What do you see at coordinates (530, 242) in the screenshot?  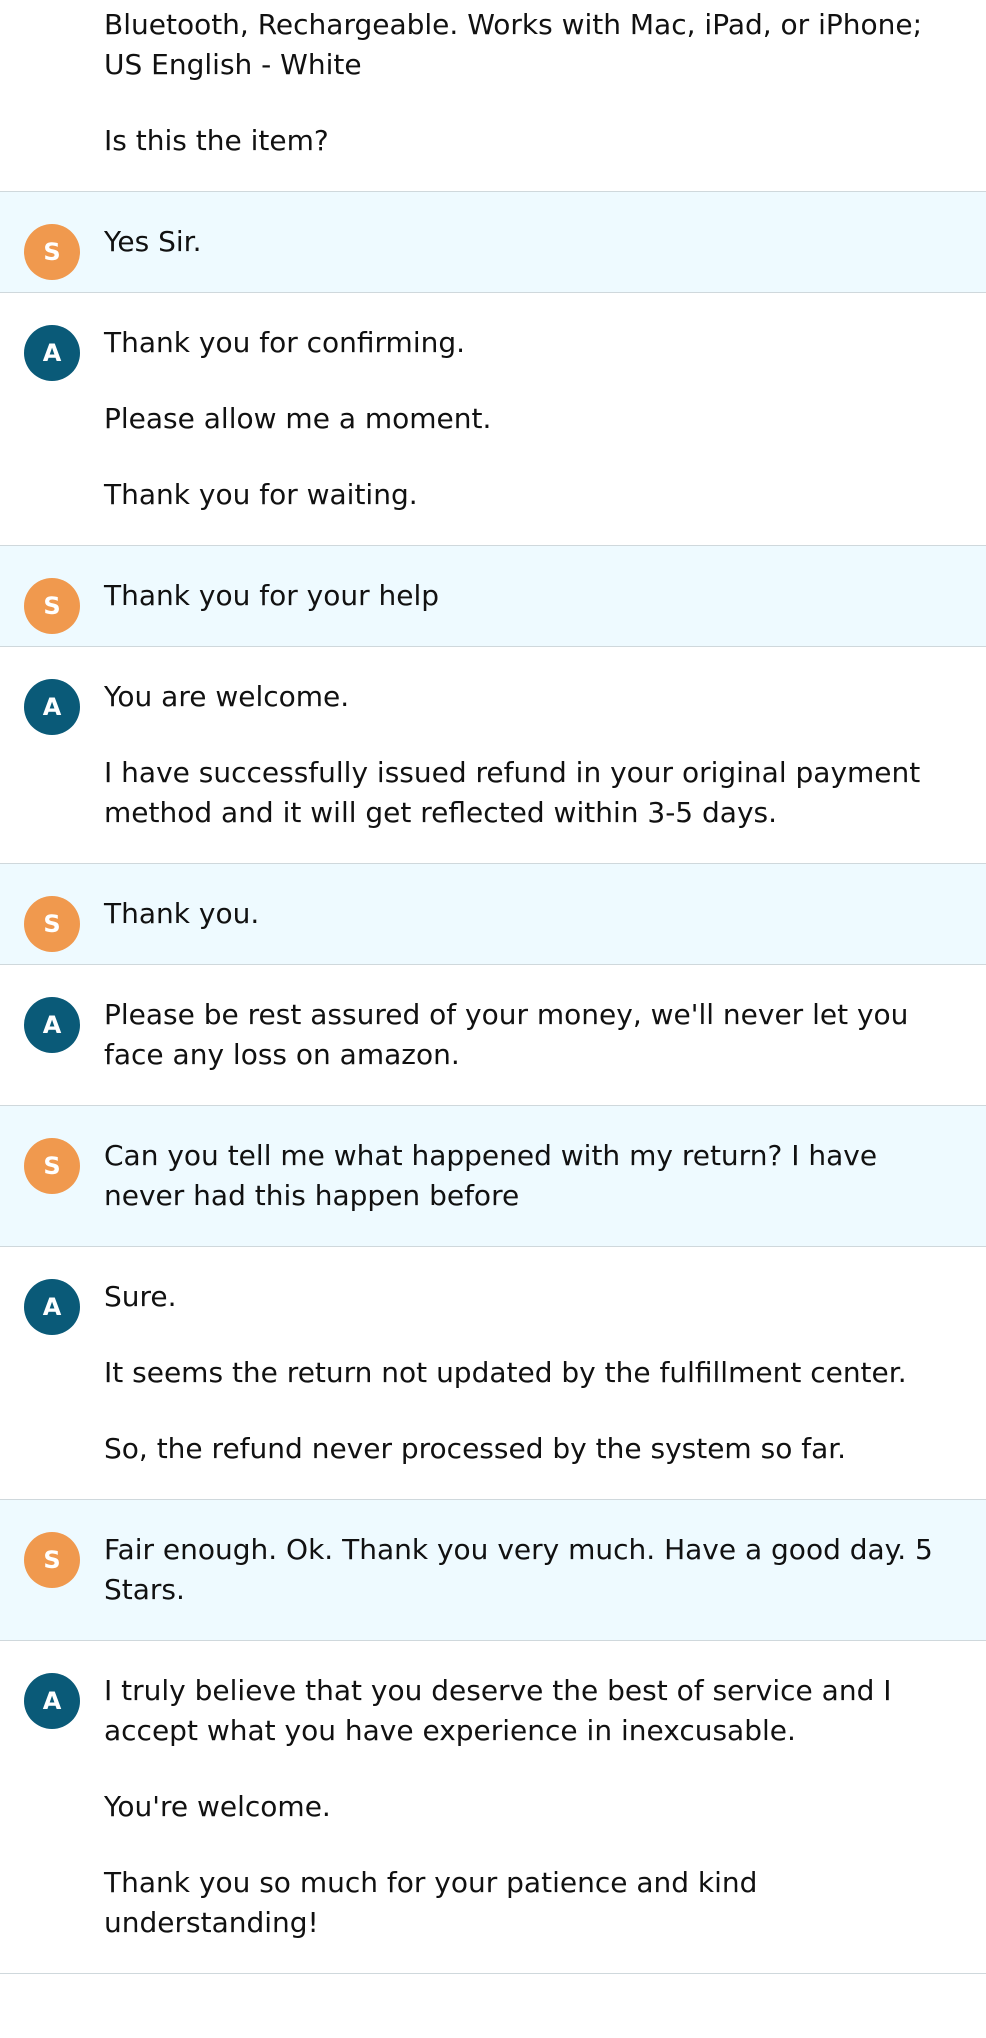 I see `message-body: Yes Sir.` at bounding box center [530, 242].